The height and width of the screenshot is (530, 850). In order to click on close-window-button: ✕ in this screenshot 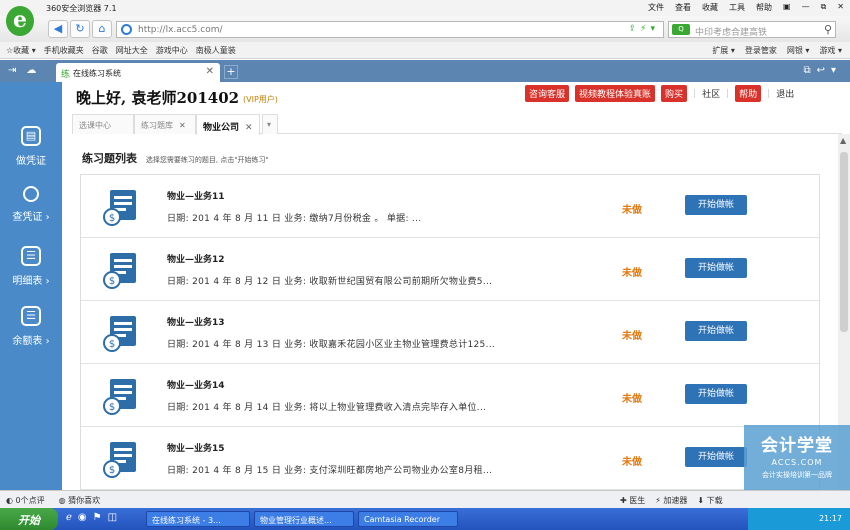, I will do `click(840, 7)`.